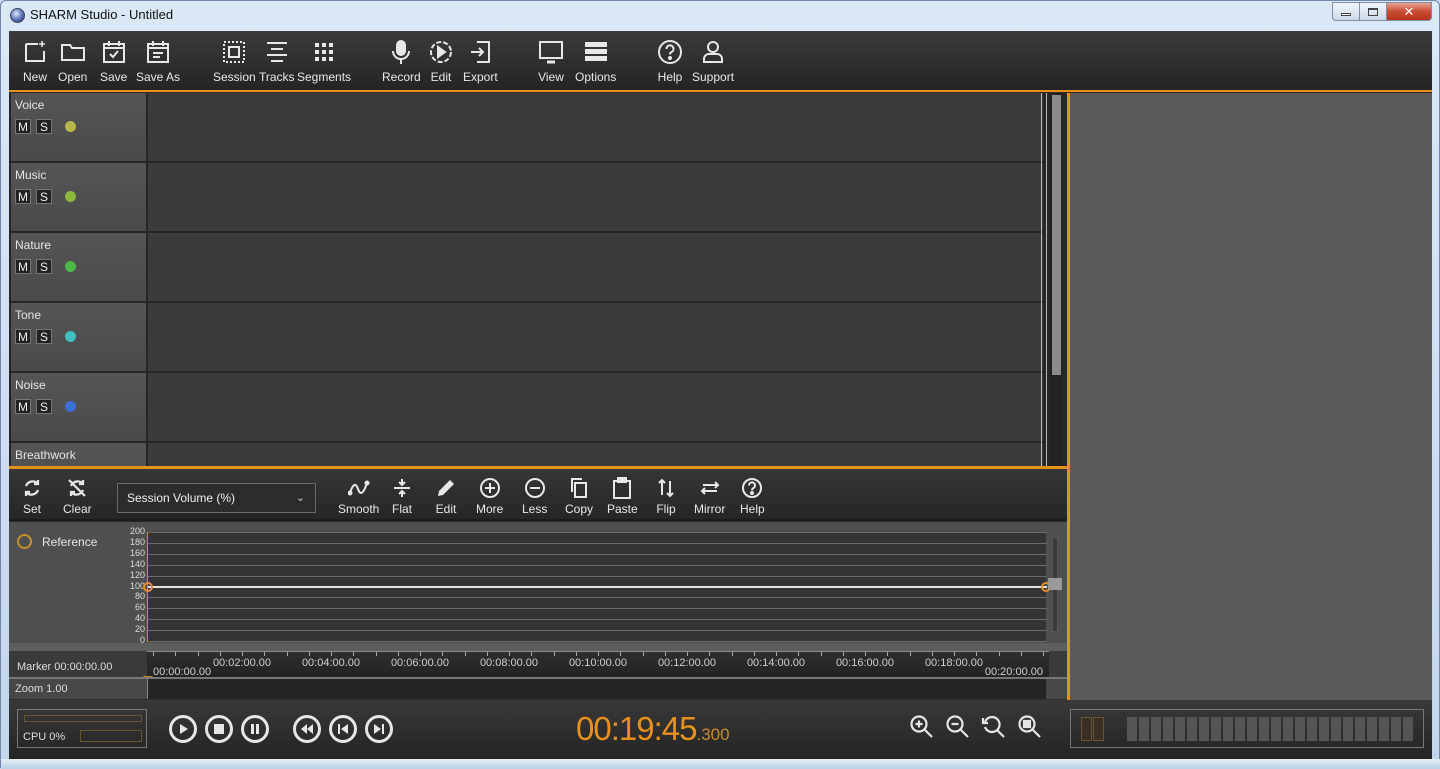  I want to click on options-button: Options, so click(595, 61).